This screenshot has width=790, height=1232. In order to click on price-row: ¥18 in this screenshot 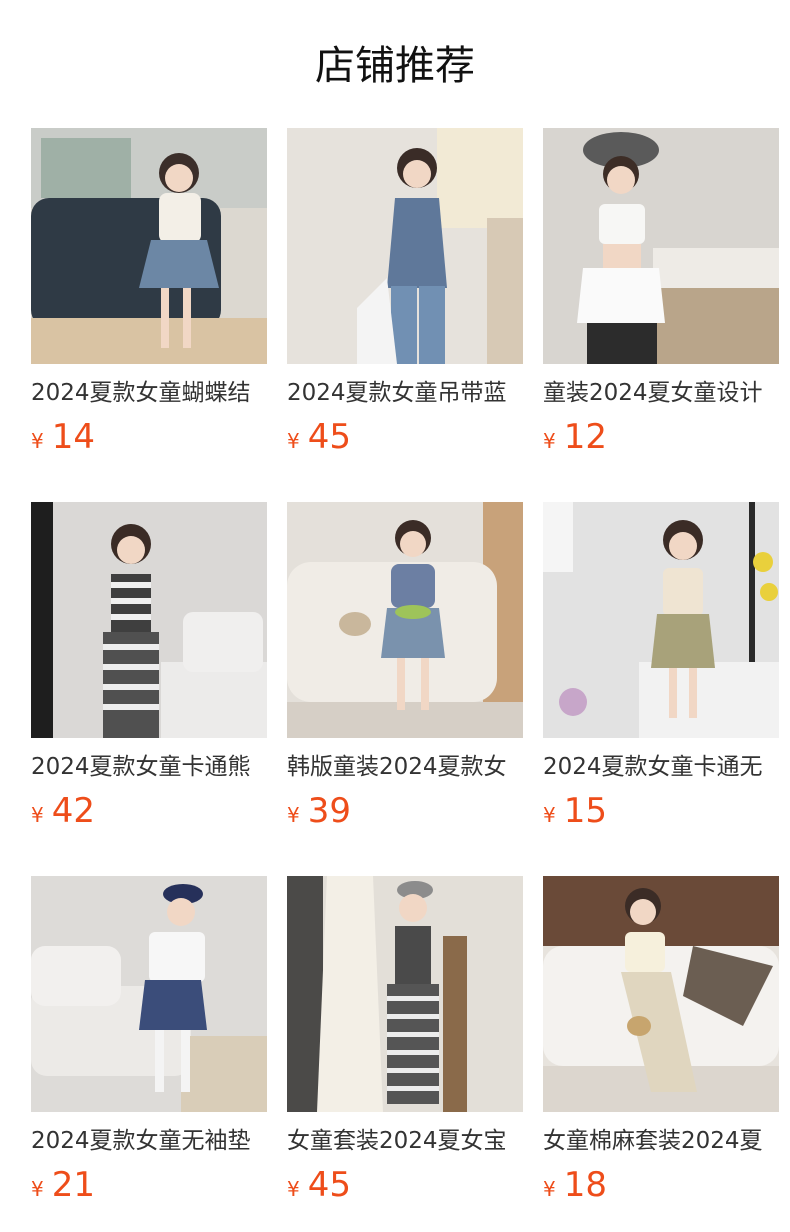, I will do `click(661, 1185)`.